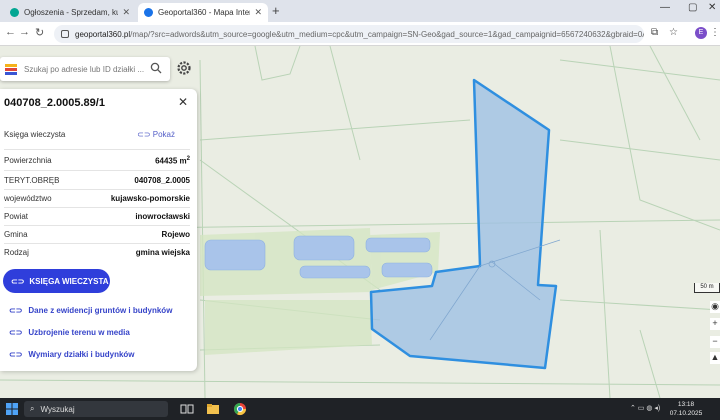 The height and width of the screenshot is (420, 720). What do you see at coordinates (645, 408) in the screenshot?
I see `tray-icons: ⌃ ▭ ◍ ◂)` at bounding box center [645, 408].